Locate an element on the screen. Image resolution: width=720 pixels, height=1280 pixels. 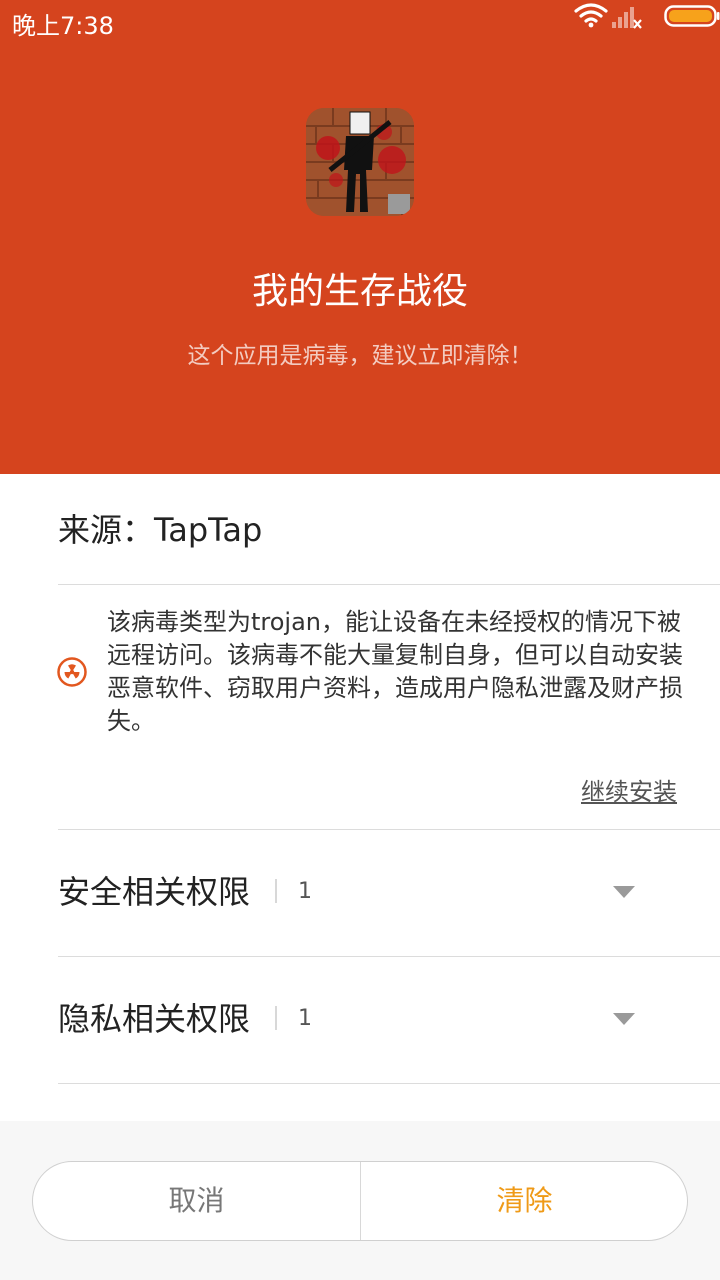
action-button-group: 取消 清除 is located at coordinates (360, 1201).